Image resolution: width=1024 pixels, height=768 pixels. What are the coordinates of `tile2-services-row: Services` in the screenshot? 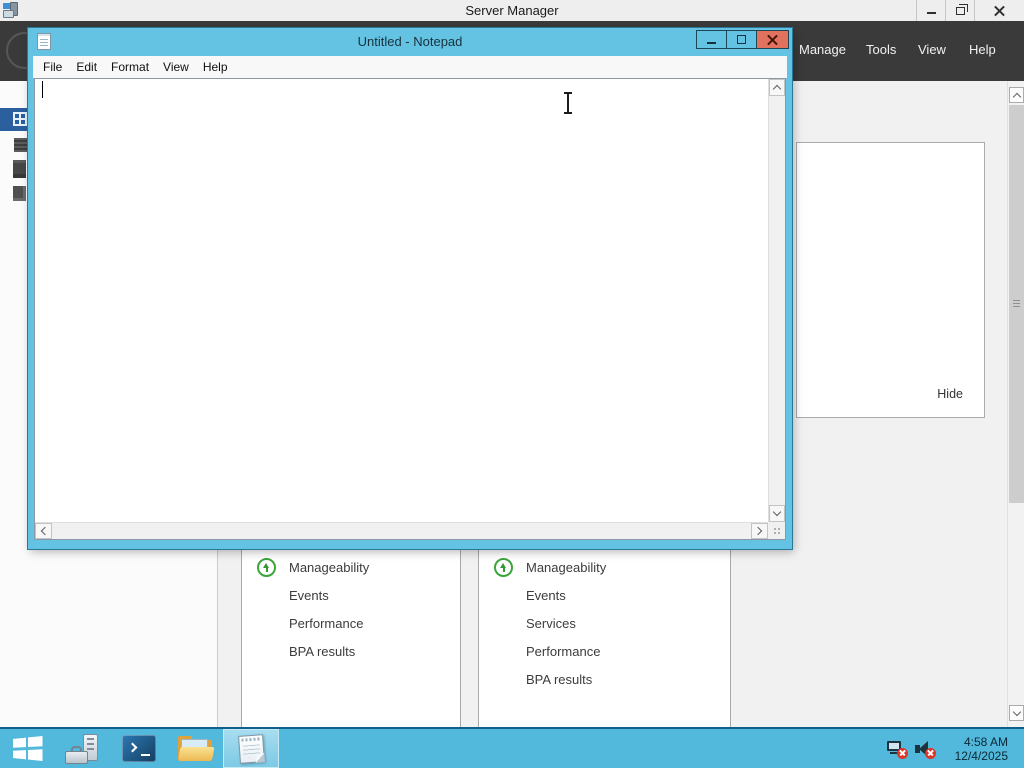 It's located at (604, 623).